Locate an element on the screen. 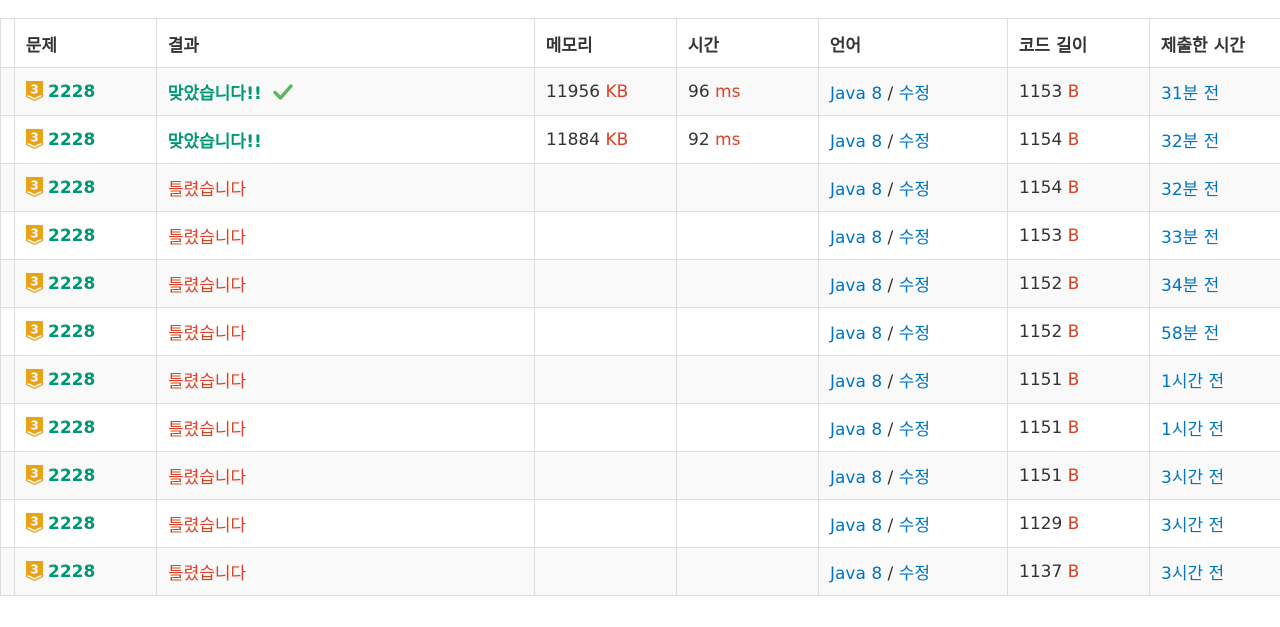 This screenshot has width=1280, height=627. submitted-time-link: 33분 전 is located at coordinates (1190, 238).